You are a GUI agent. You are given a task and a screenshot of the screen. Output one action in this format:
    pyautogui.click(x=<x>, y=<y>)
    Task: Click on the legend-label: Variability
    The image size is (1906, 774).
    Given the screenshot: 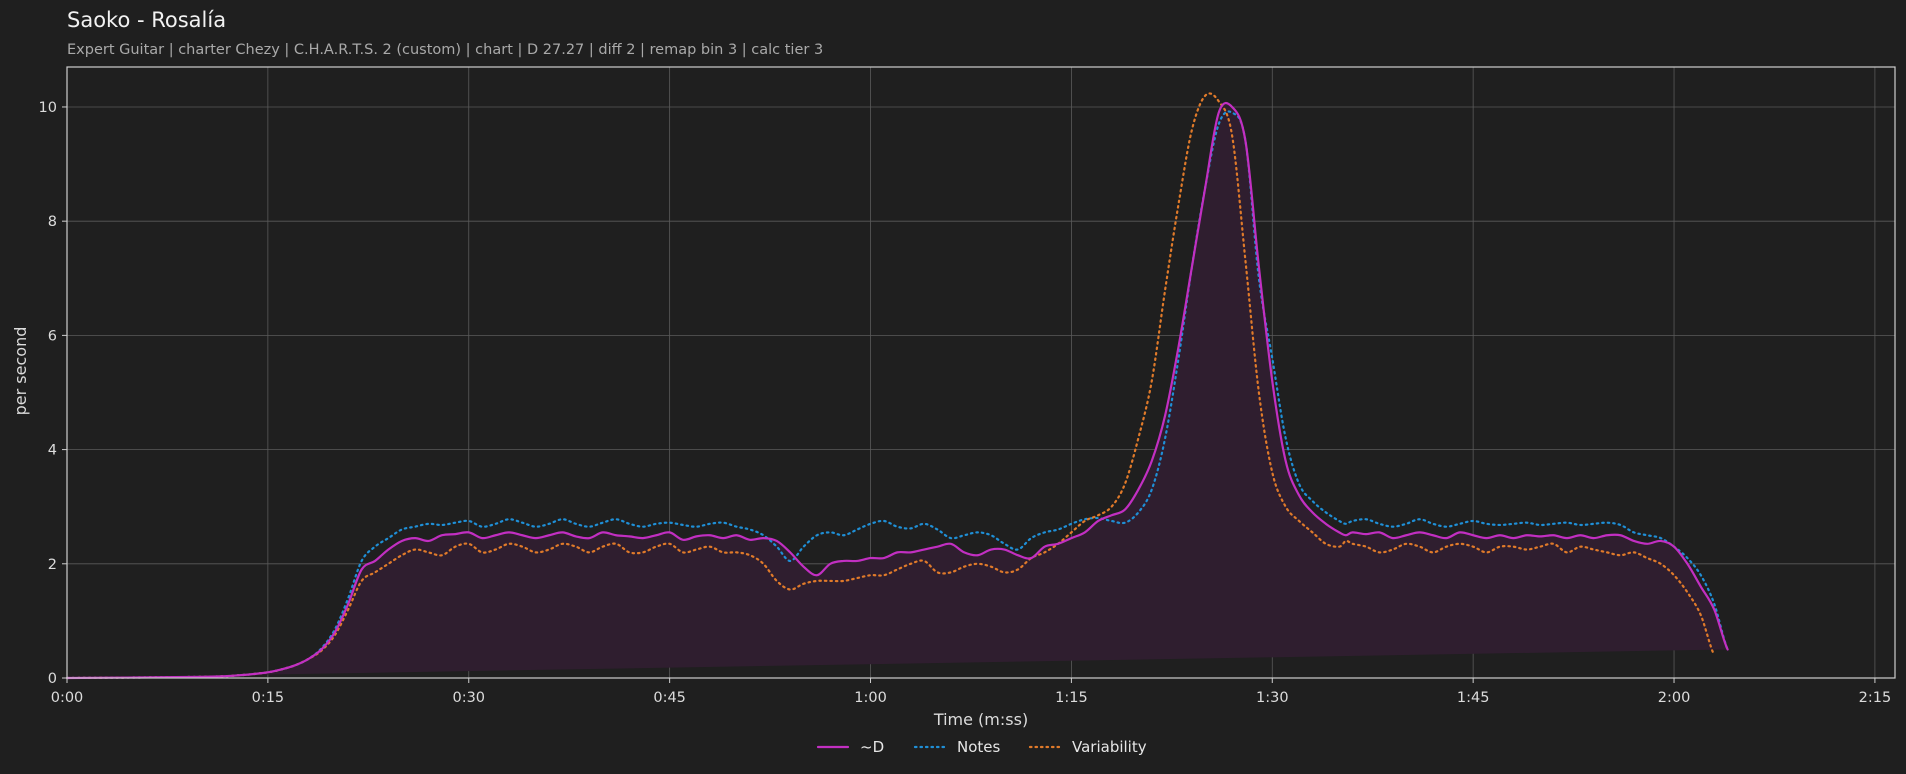 What is the action you would take?
    pyautogui.click(x=1109, y=747)
    